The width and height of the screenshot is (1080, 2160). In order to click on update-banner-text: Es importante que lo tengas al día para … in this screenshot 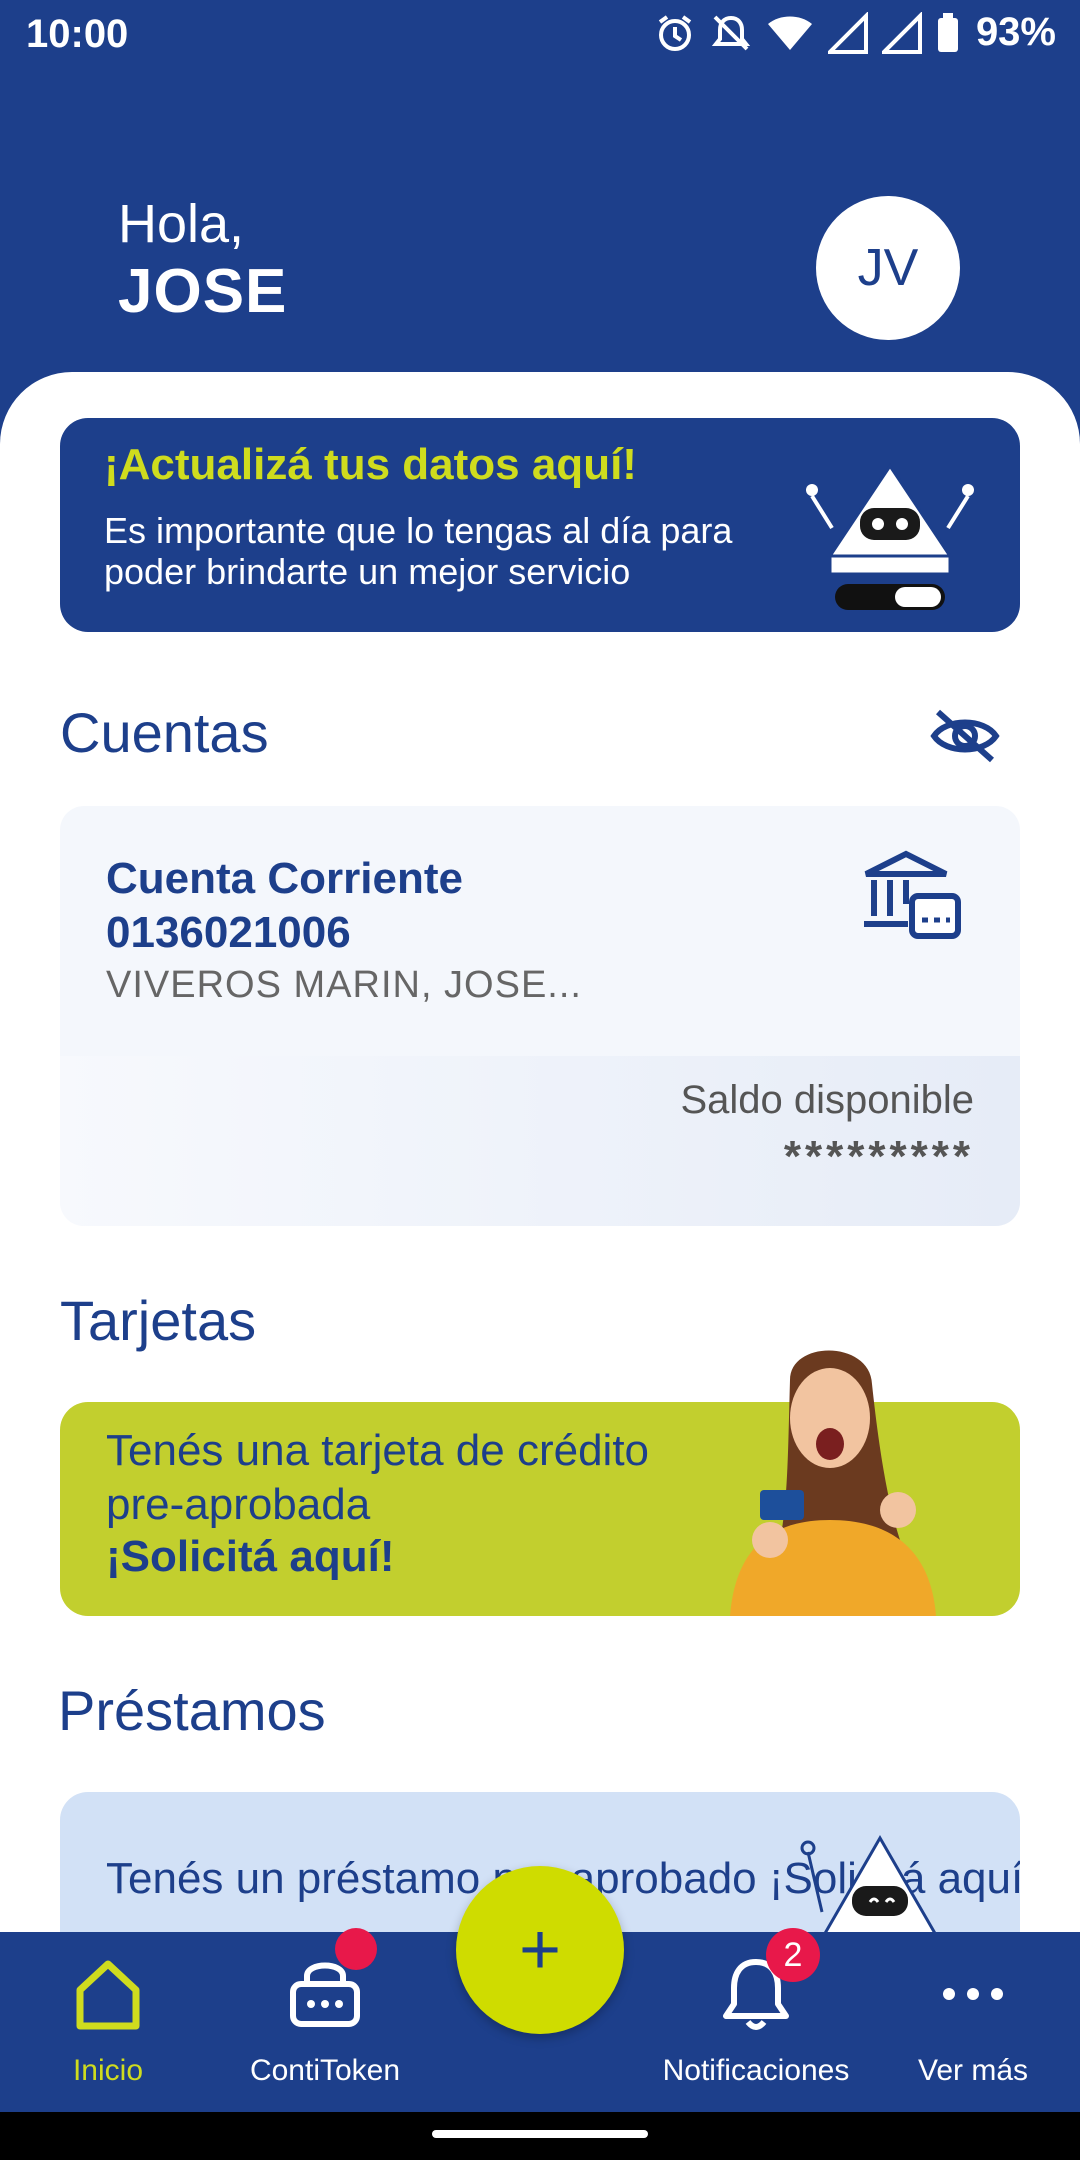, I will do `click(418, 551)`.